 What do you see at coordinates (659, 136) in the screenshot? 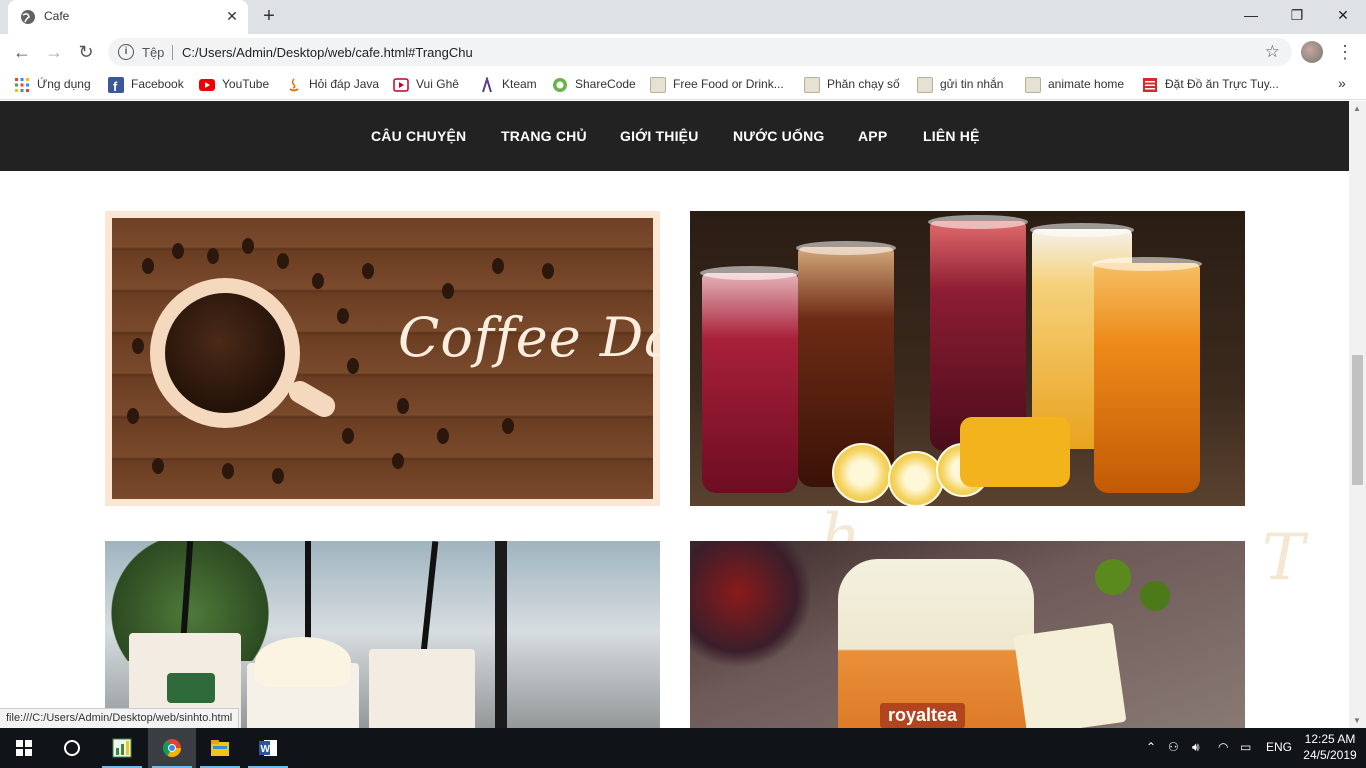
I see `nav-gioi-thieu: GIỚI THIỆU` at bounding box center [659, 136].